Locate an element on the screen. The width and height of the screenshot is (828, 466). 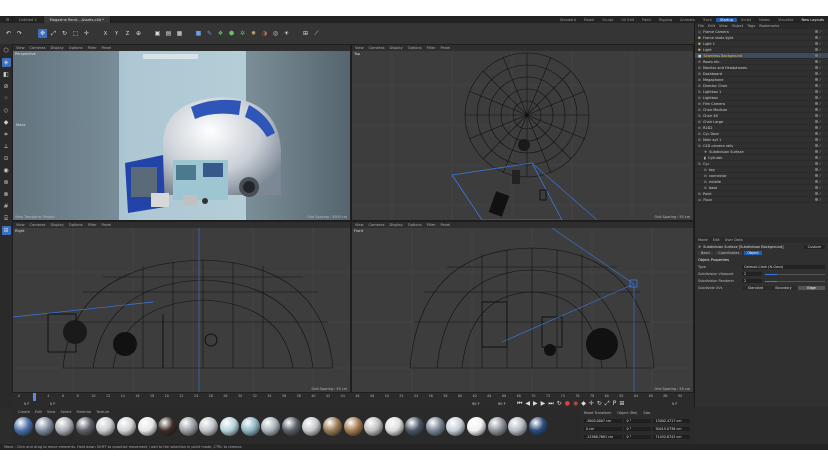
subdiv-viewport-slider is located at coordinates (795, 274).